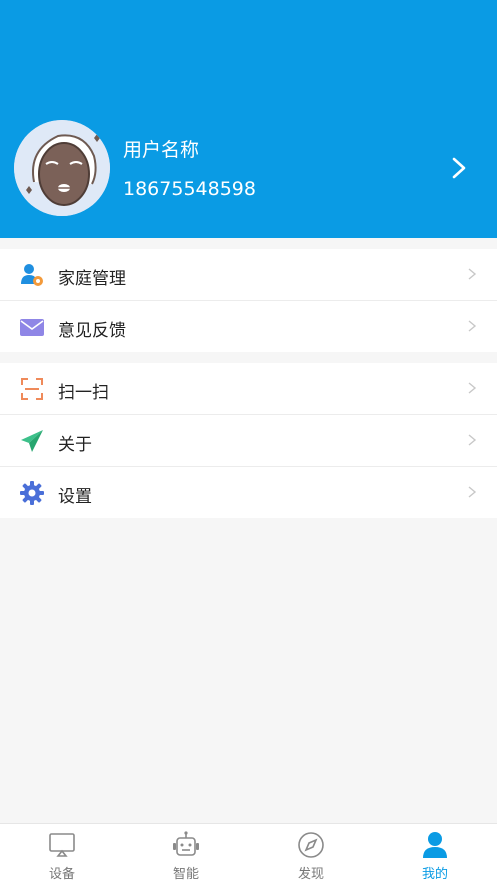  Describe the element at coordinates (62, 845) in the screenshot. I see `device-icon` at that location.